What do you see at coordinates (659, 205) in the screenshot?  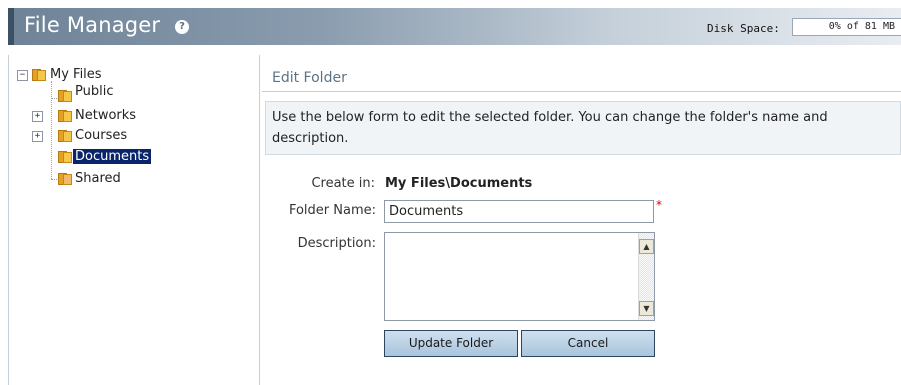 I see `required-indicator: *` at bounding box center [659, 205].